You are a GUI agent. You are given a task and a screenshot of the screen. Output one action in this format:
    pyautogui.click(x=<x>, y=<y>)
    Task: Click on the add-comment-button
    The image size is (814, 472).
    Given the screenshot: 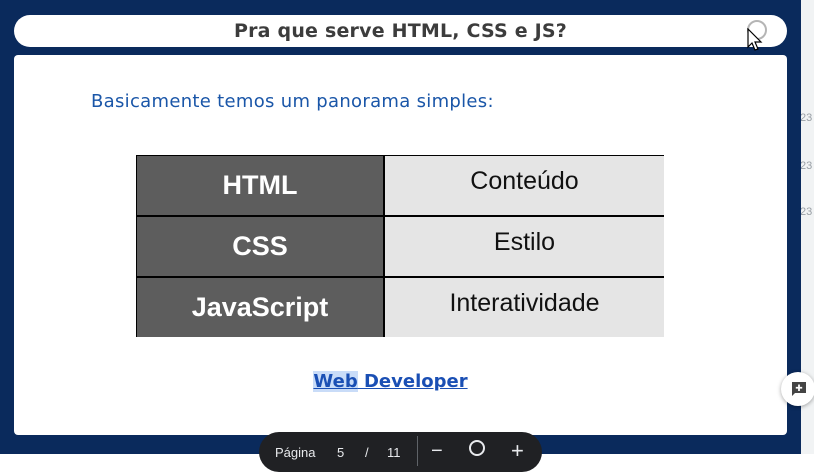 What is the action you would take?
    pyautogui.click(x=797, y=389)
    